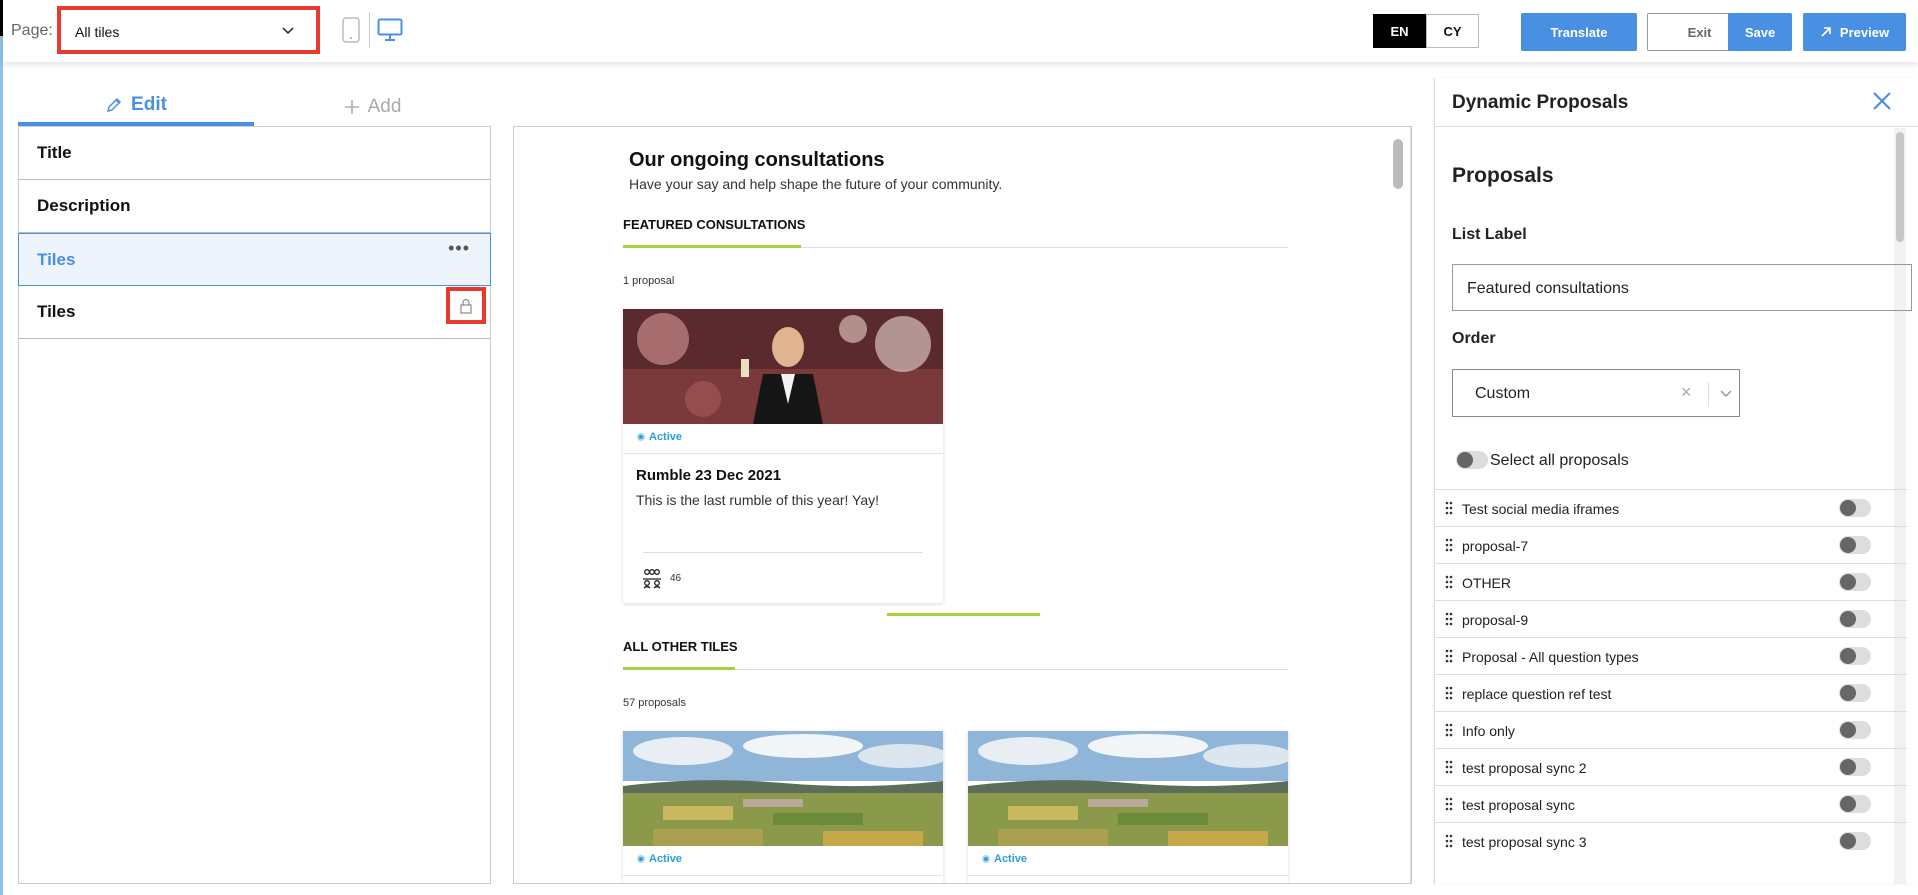  I want to click on participants-icon, so click(652, 579).